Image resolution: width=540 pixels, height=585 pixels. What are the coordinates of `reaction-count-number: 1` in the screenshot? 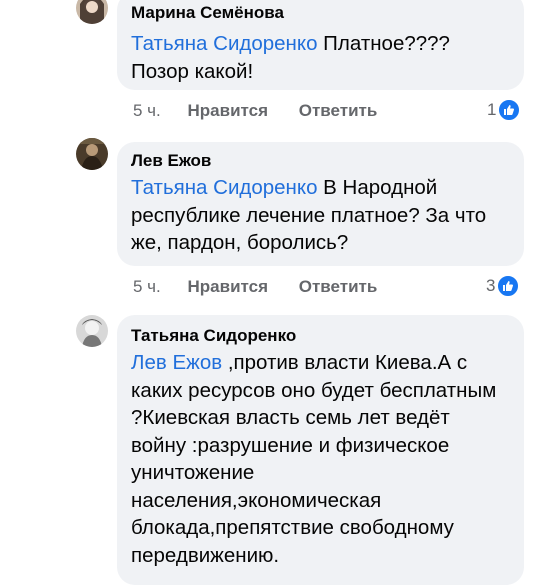 It's located at (492, 109).